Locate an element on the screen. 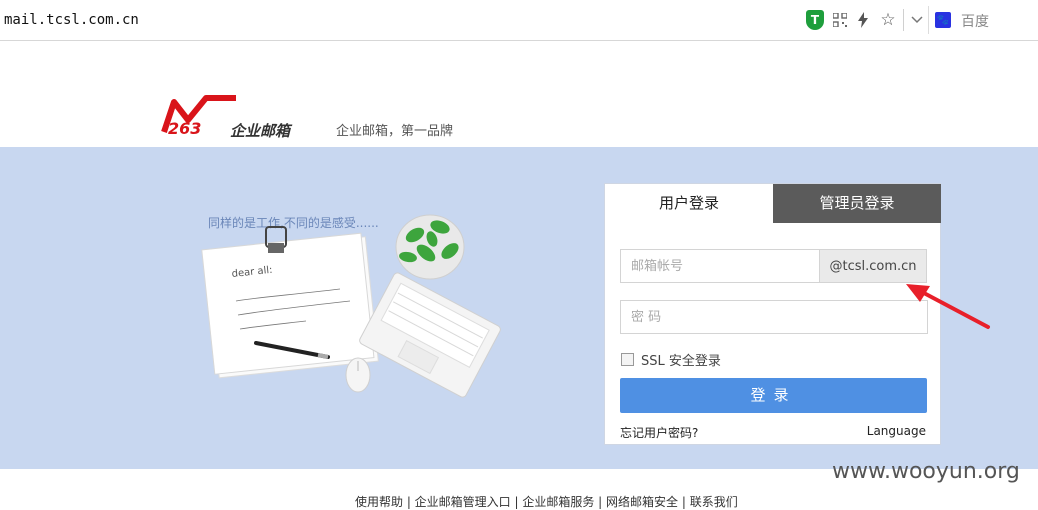  browser-address-bar: mail.tcsl.com.cn T ☆ 🐾 百度 is located at coordinates (519, 20).